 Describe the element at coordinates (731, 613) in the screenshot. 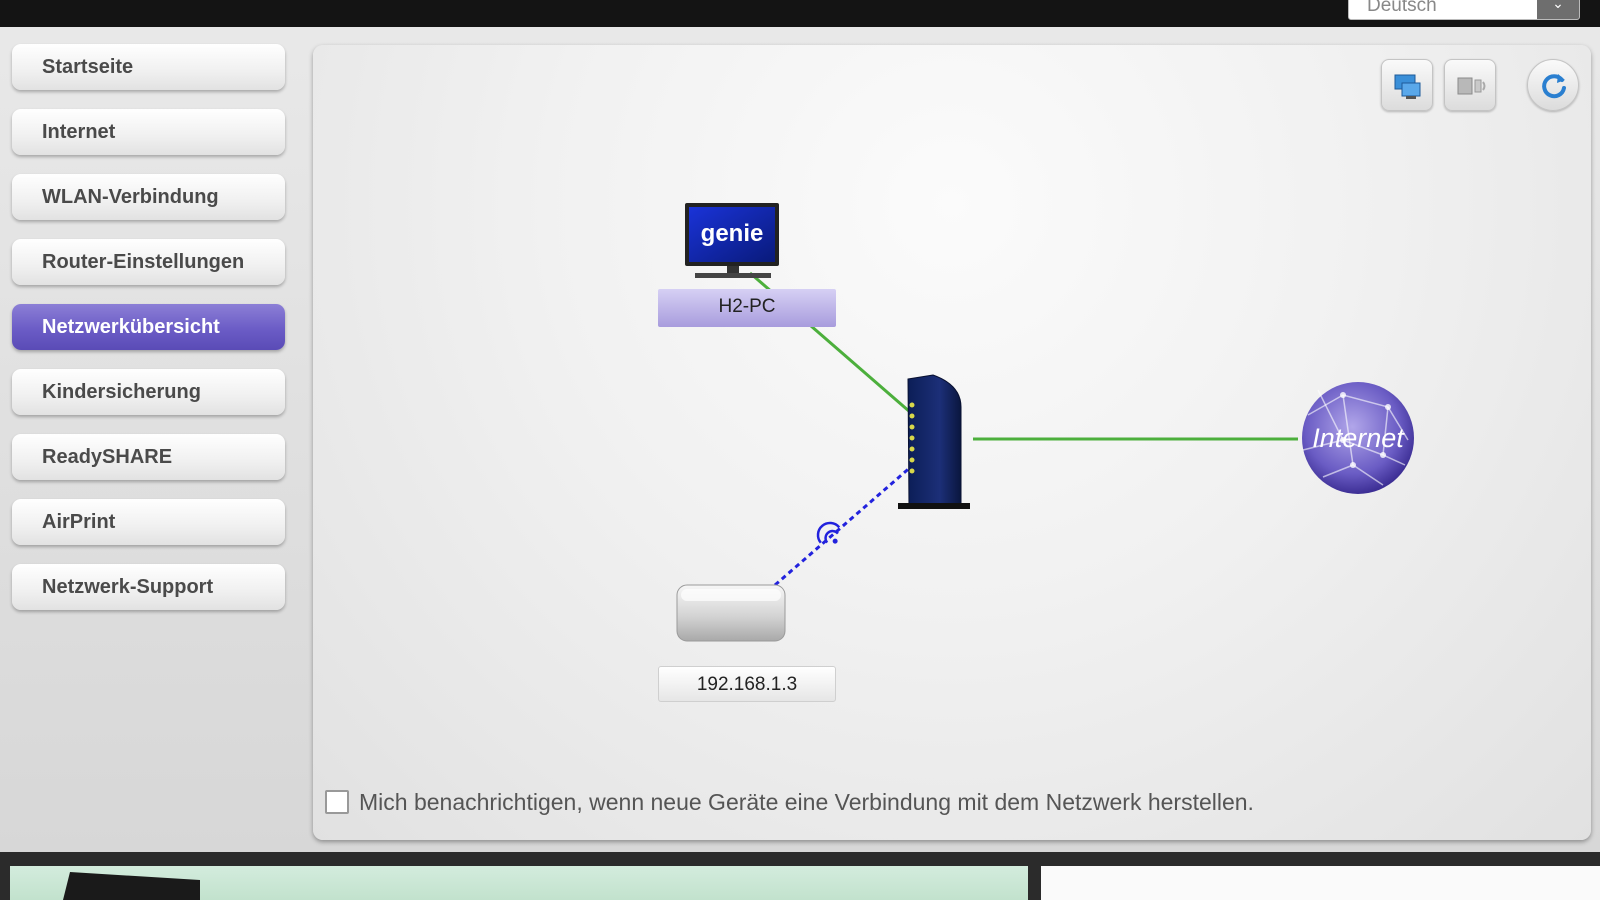

I see `mac-mini-icon` at that location.